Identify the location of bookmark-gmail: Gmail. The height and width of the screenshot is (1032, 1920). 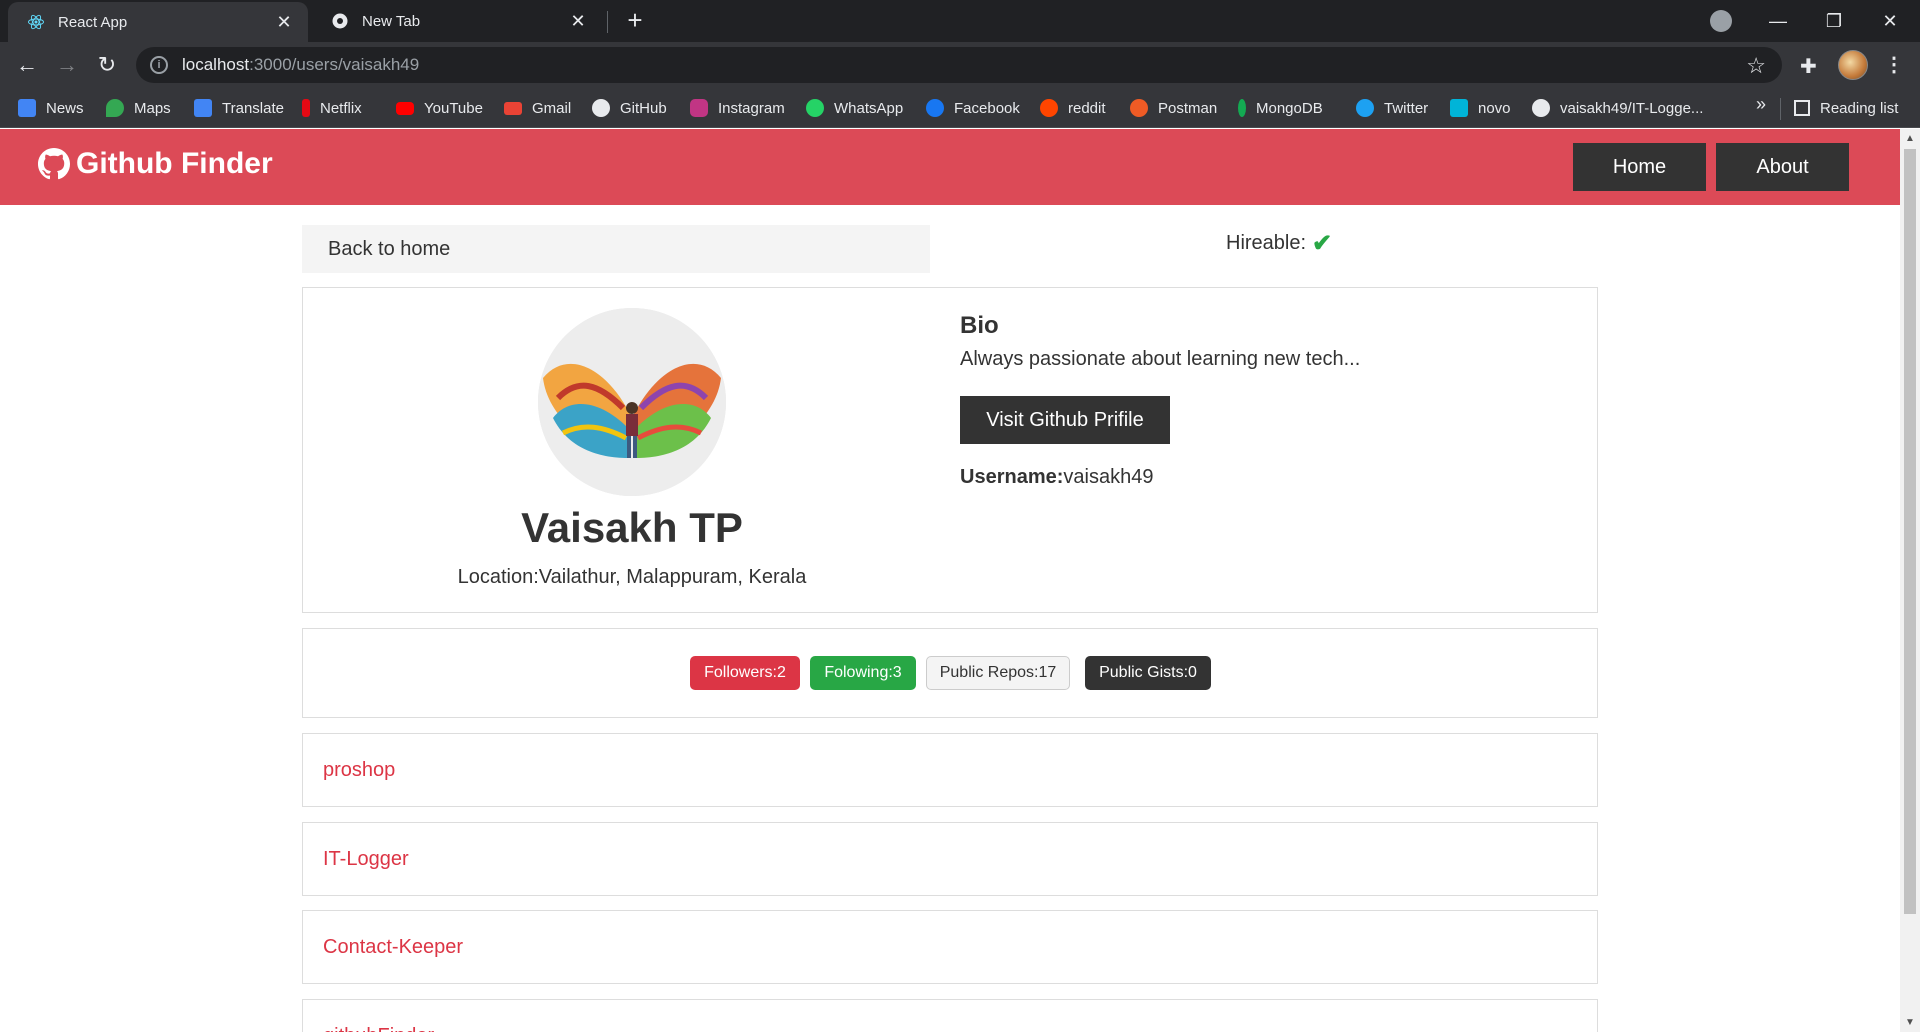
(537, 108).